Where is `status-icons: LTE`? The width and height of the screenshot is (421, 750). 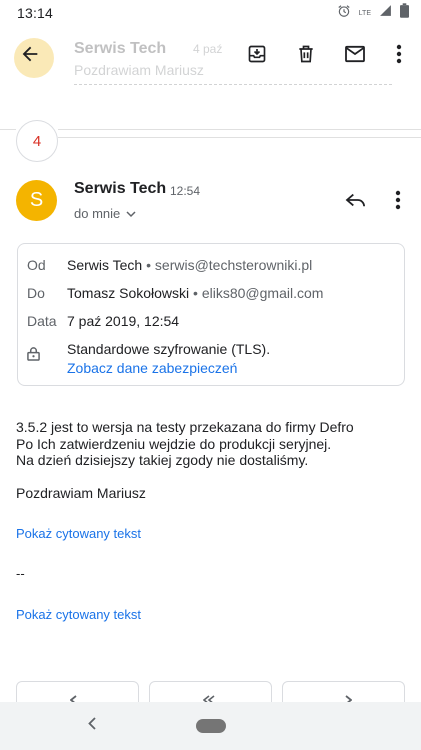
status-icons: LTE is located at coordinates (373, 13).